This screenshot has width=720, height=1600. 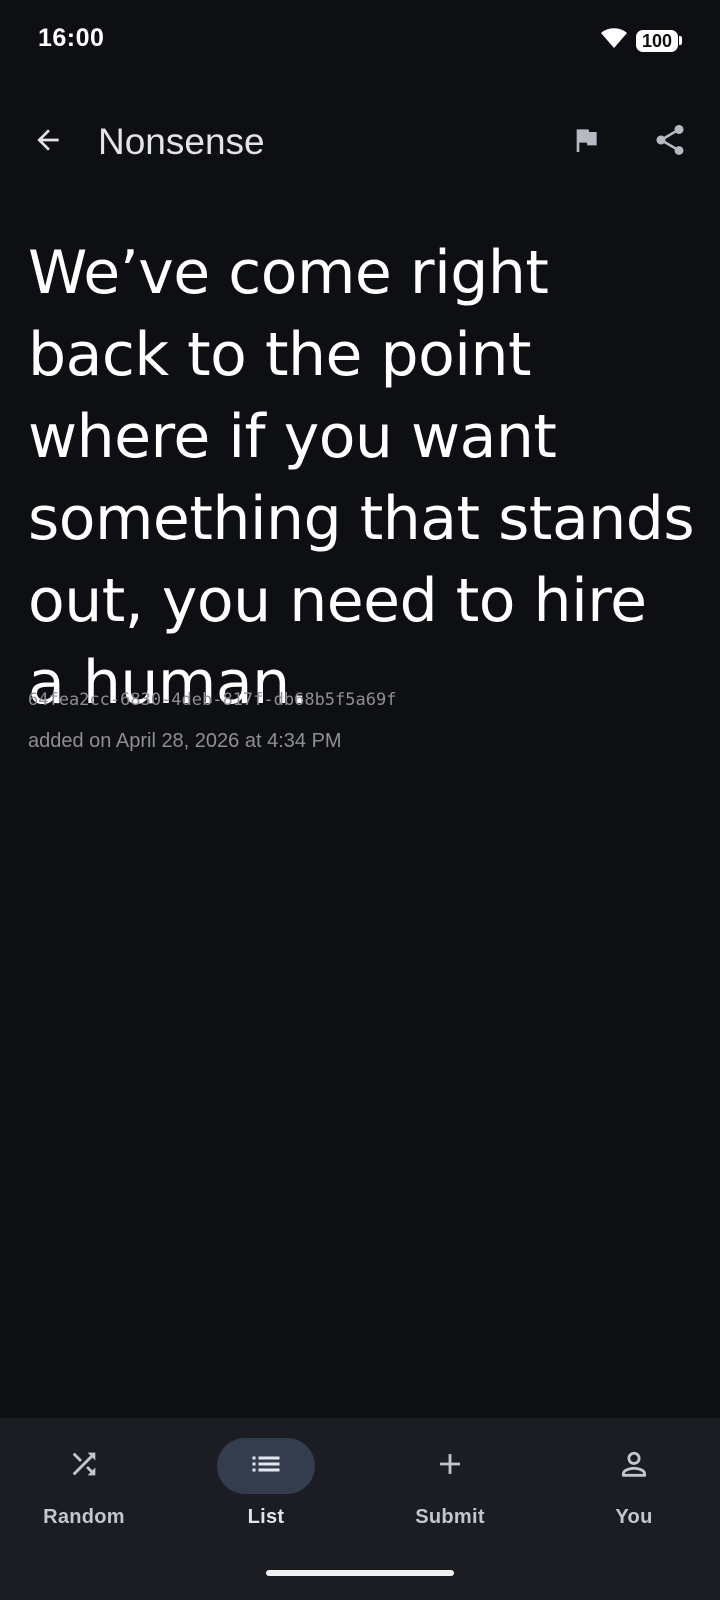 I want to click on status-icons: 100, so click(x=641, y=40).